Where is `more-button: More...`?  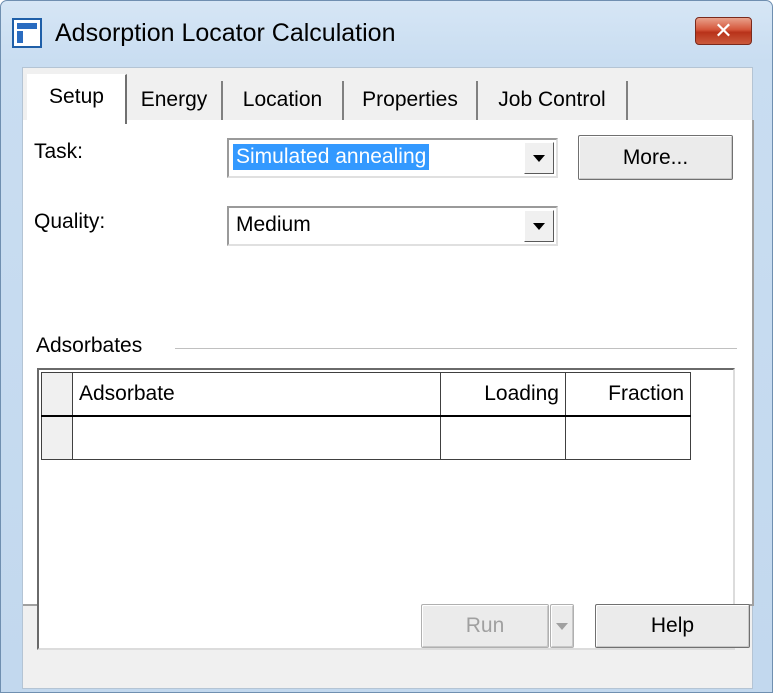
more-button: More... is located at coordinates (655, 157).